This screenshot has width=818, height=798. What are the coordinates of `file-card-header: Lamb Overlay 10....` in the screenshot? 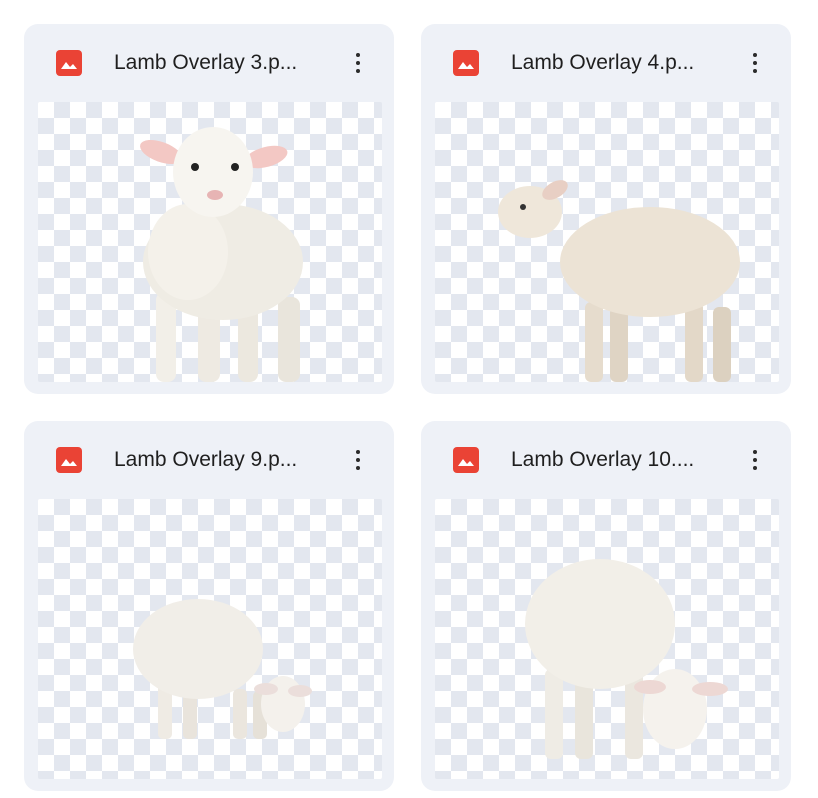 It's located at (606, 460).